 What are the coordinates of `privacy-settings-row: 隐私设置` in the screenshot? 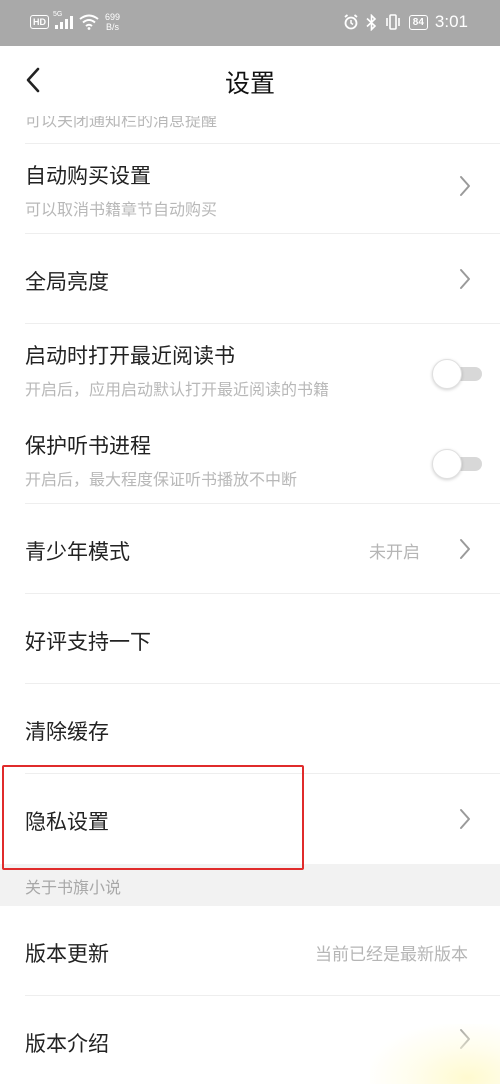 It's located at (250, 819).